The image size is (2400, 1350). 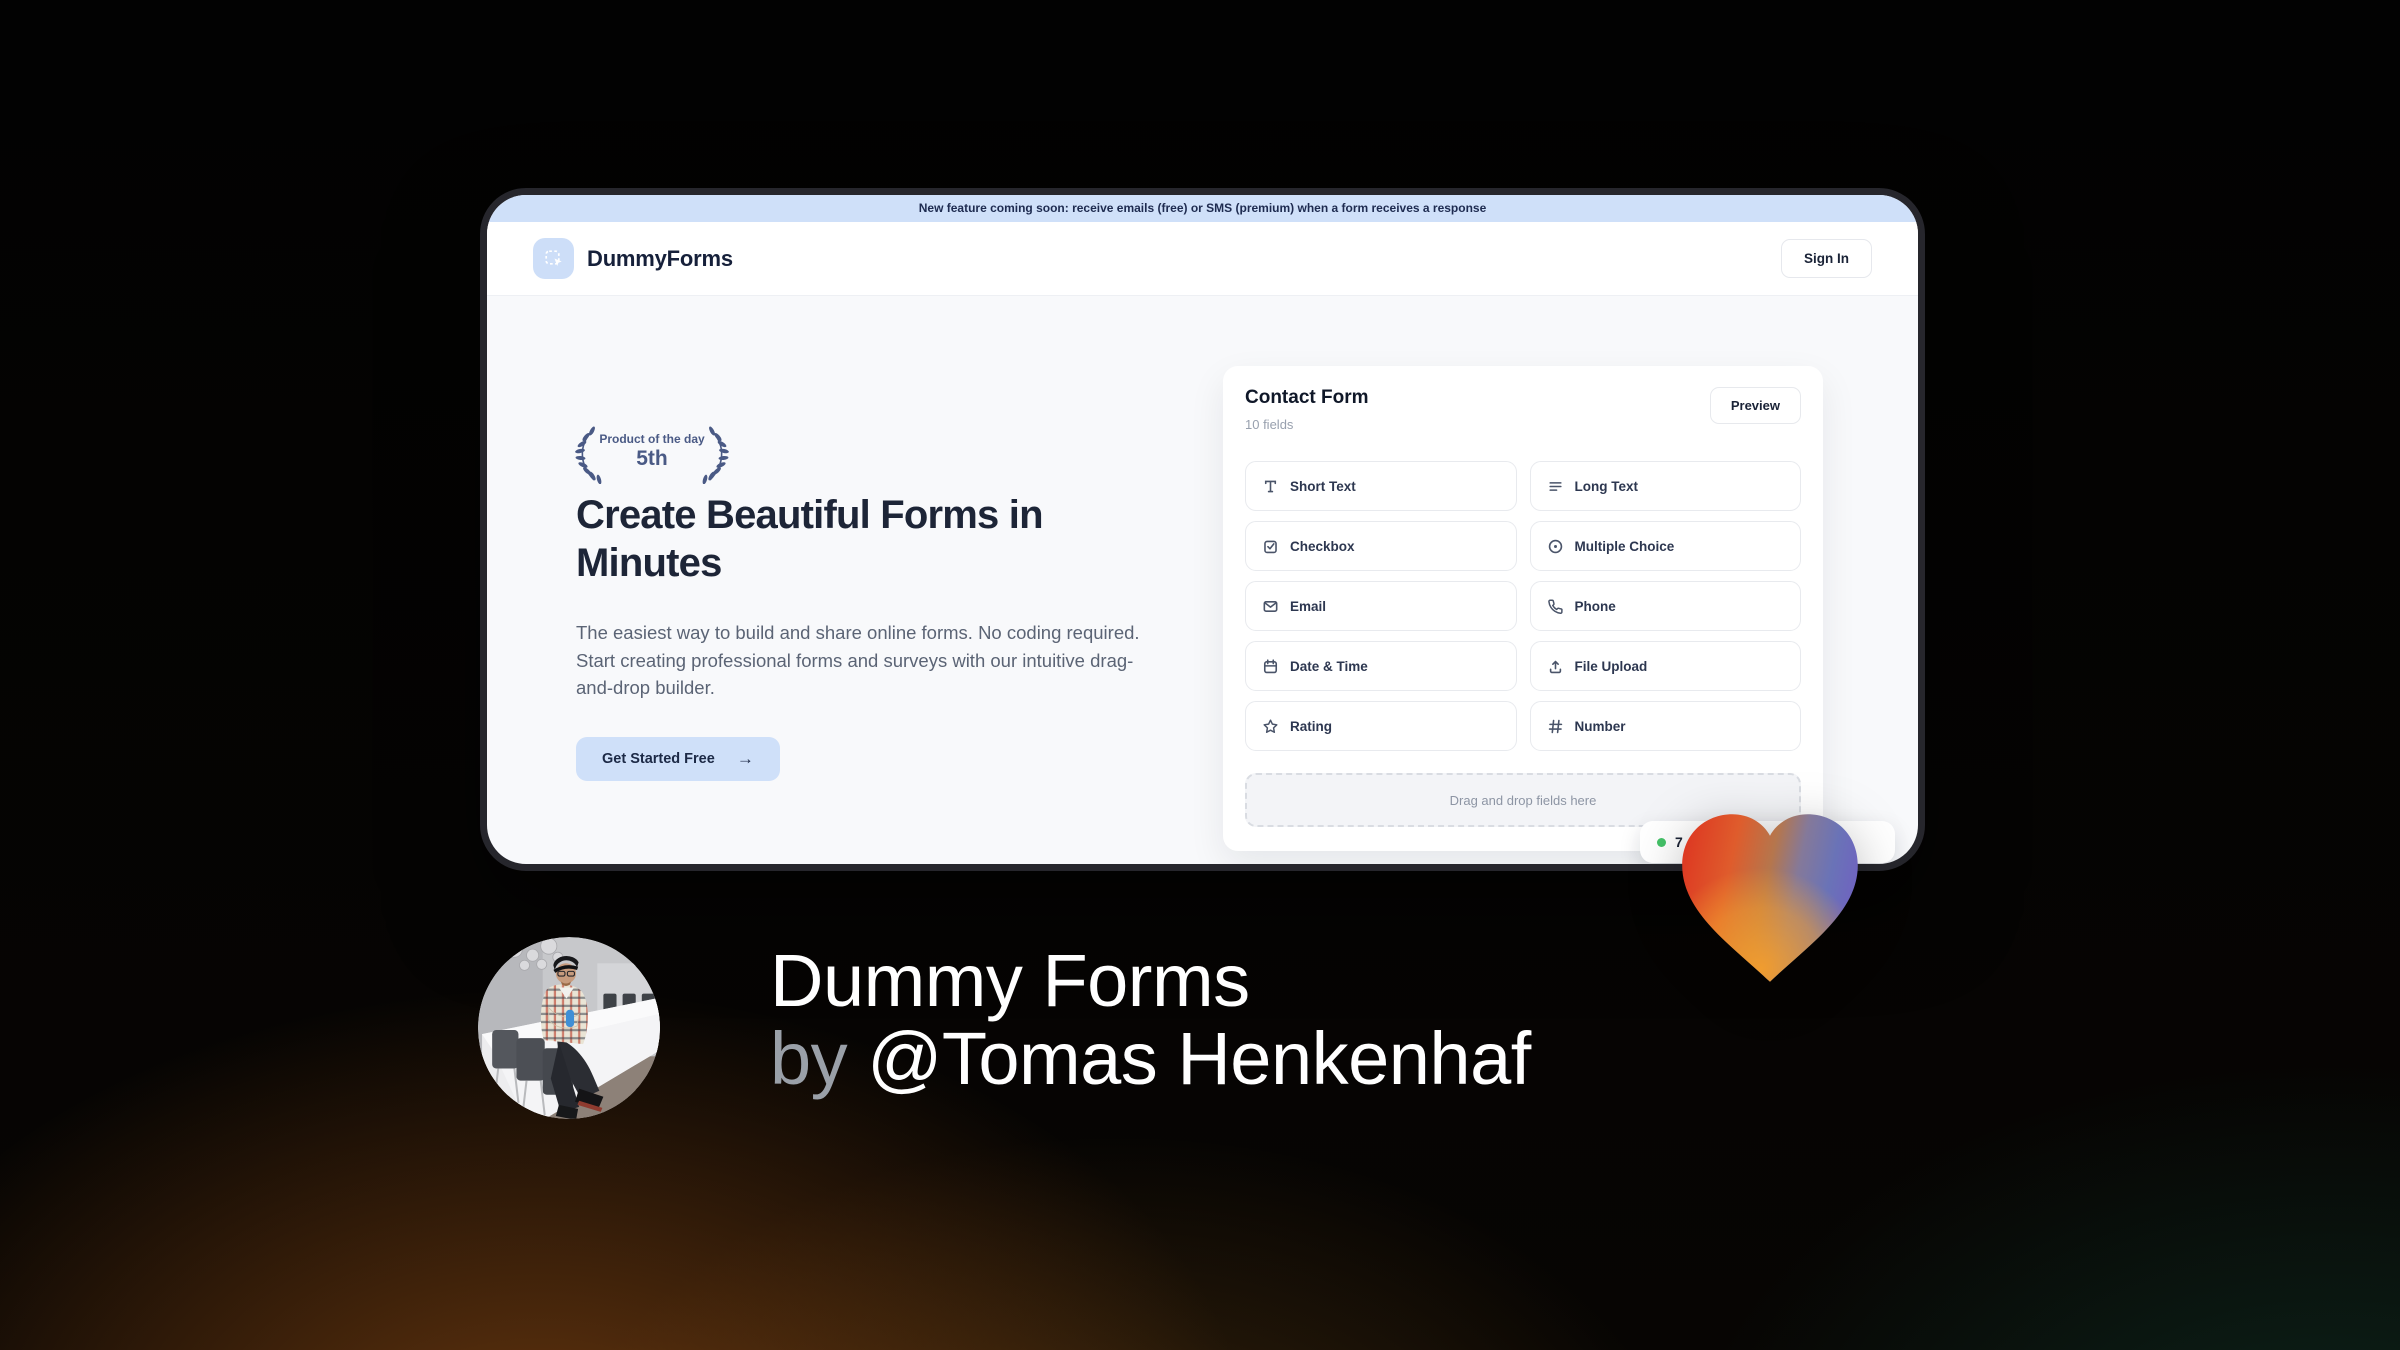 I want to click on sign-in-button: Sign In, so click(x=1826, y=258).